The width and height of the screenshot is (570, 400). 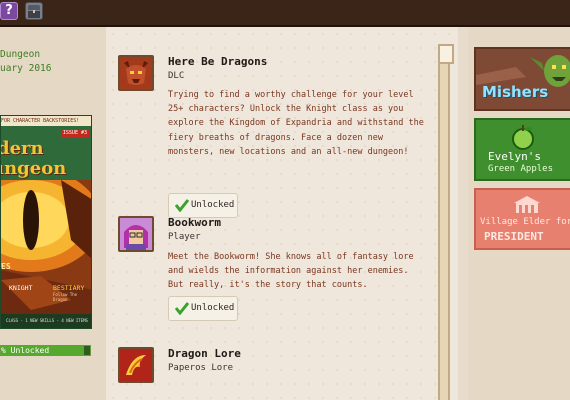 What do you see at coordinates (46, 121) in the screenshot?
I see `magazine-tagline: FOR CHARACTER BACKSTORIES!` at bounding box center [46, 121].